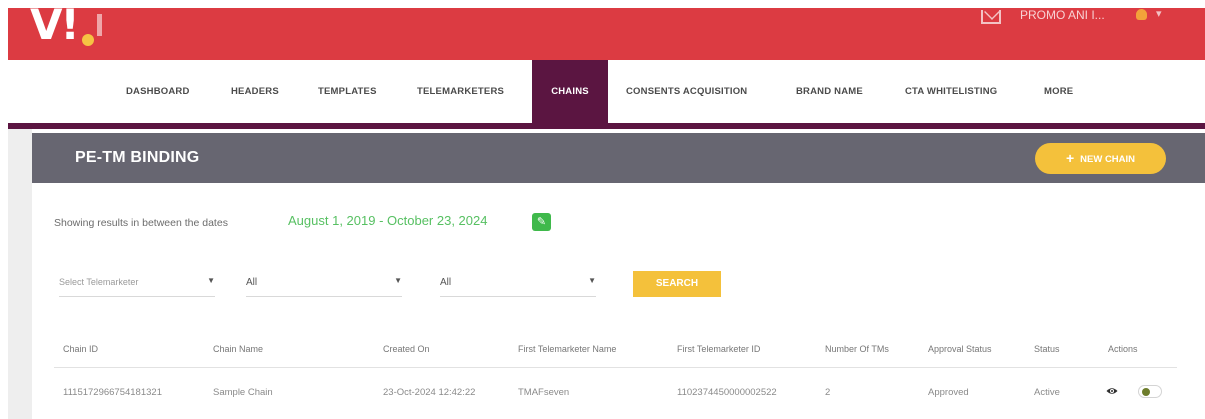  I want to click on telemarketer-select-value: Select Telemarketer, so click(99, 282).